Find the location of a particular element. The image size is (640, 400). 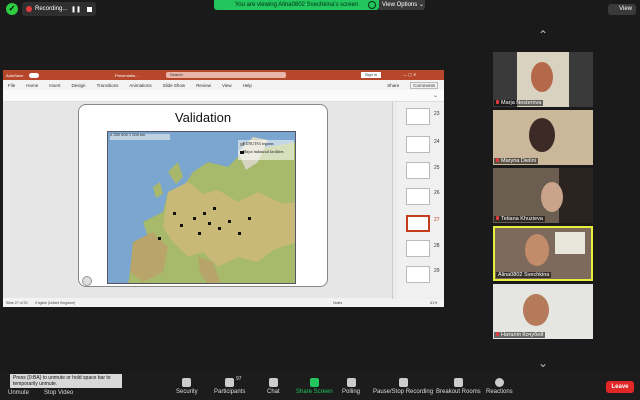

participant-tile: Наталія Кочубей is located at coordinates (543, 311).